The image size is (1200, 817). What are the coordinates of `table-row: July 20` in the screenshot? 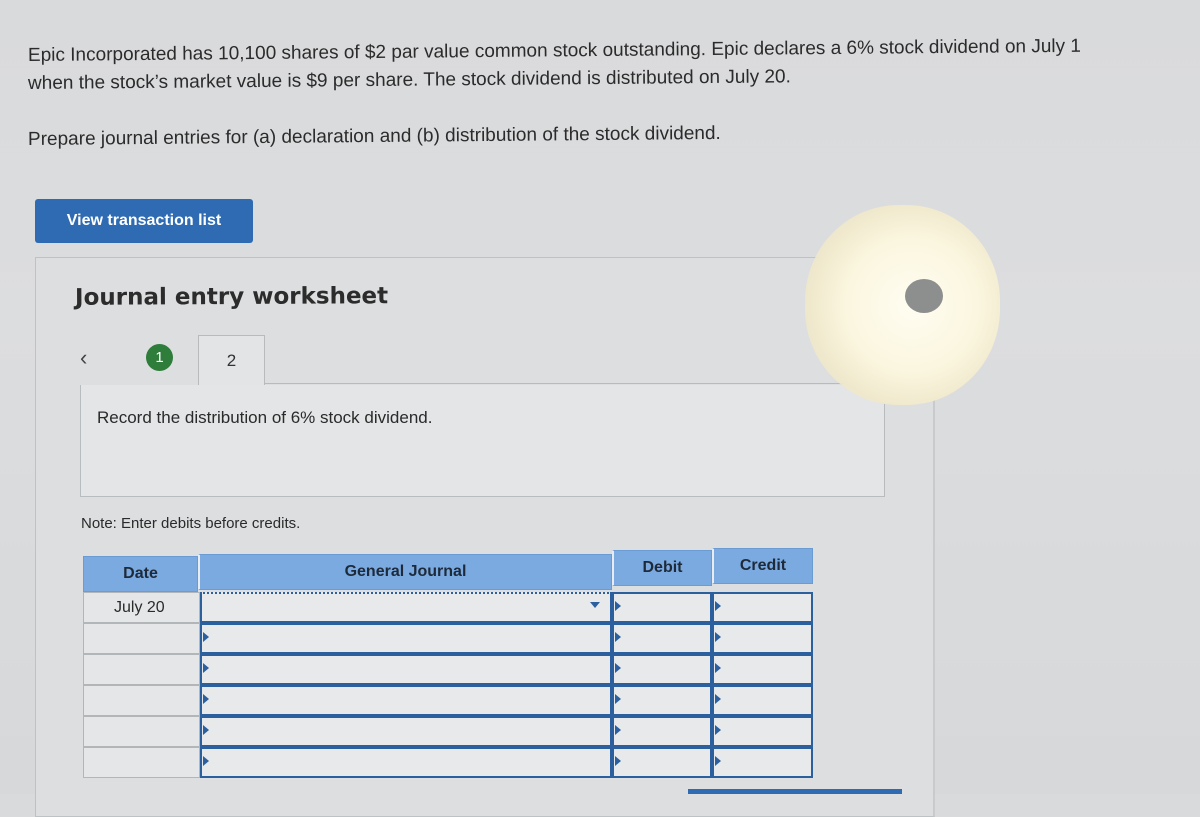 It's located at (449, 607).